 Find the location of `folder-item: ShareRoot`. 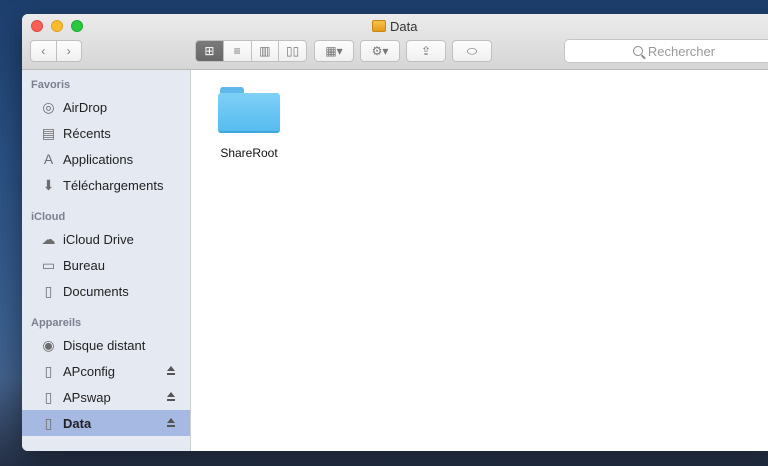

folder-item: ShareRoot is located at coordinates (249, 122).